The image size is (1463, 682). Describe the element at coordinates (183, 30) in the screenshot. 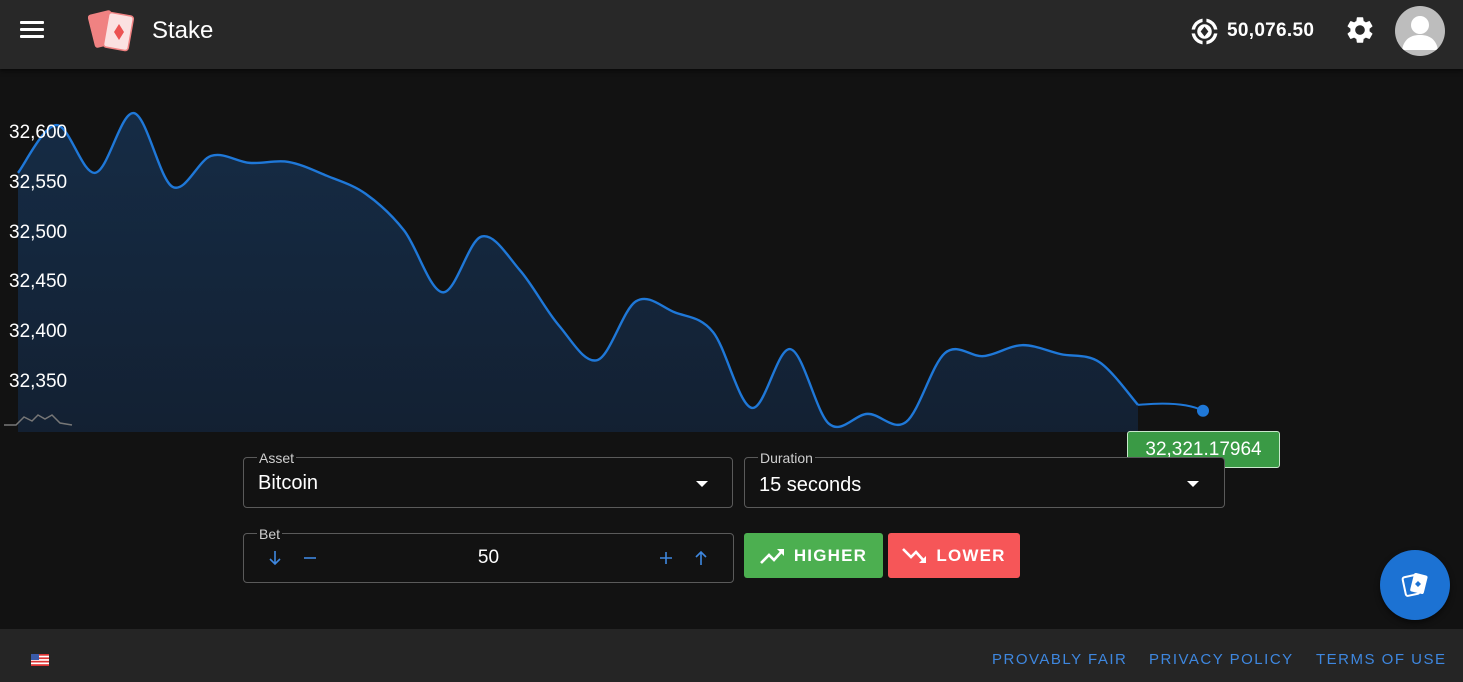

I see `brand-name: Stake` at that location.